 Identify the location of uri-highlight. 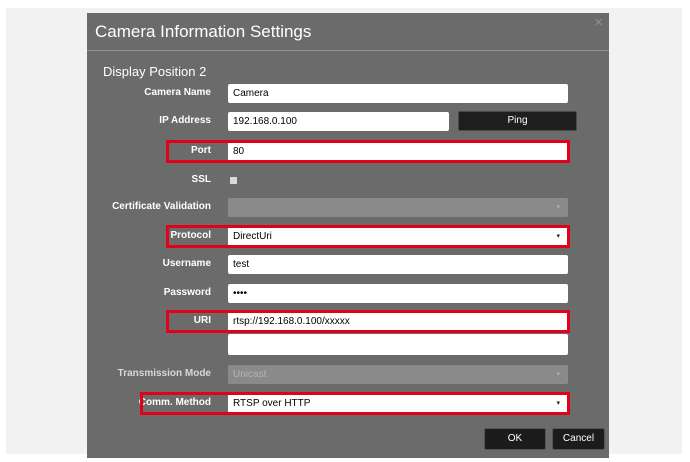
(368, 321).